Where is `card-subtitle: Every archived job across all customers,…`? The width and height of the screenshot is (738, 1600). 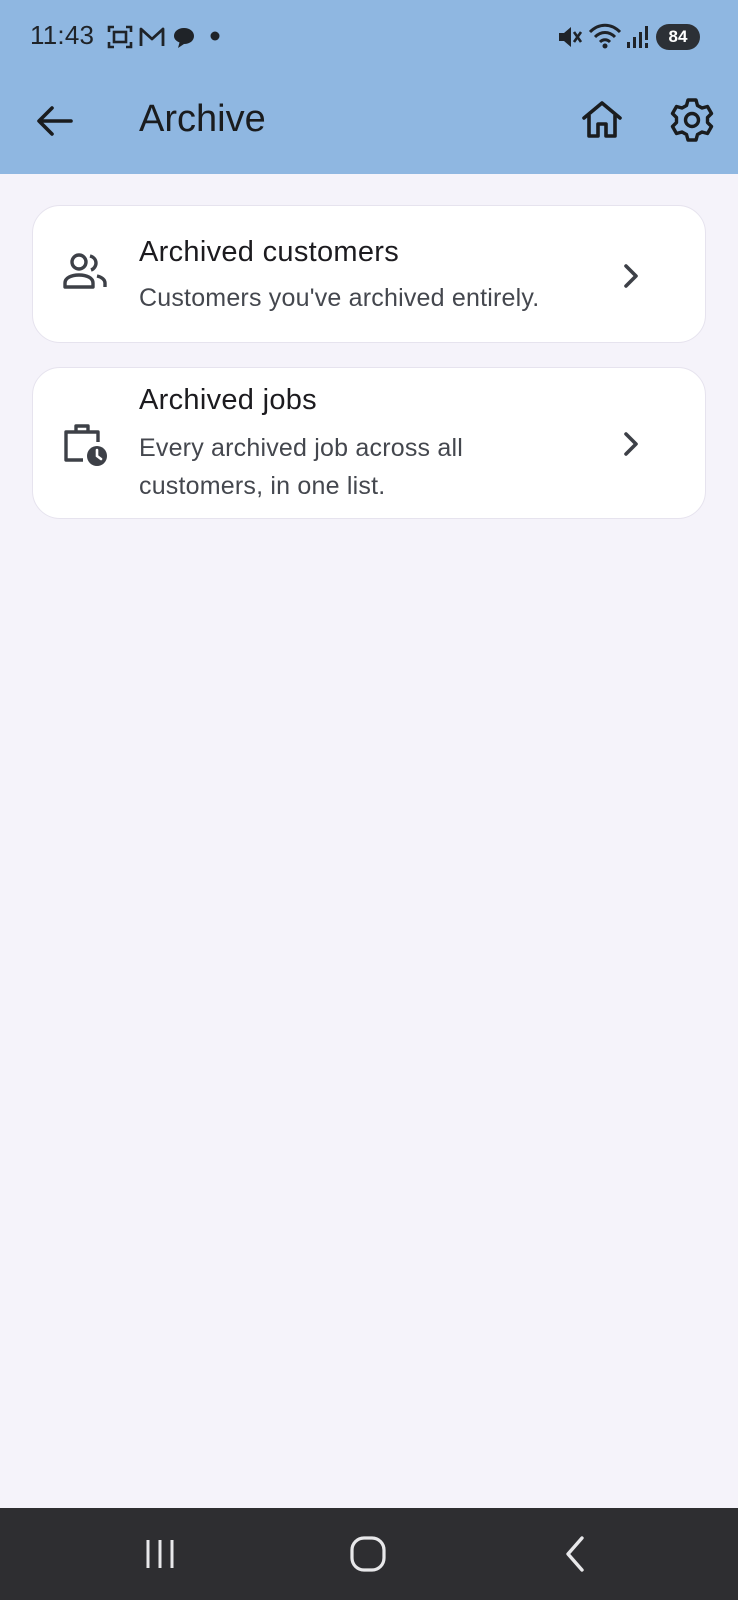 card-subtitle: Every archived job across all customers,… is located at coordinates (301, 467).